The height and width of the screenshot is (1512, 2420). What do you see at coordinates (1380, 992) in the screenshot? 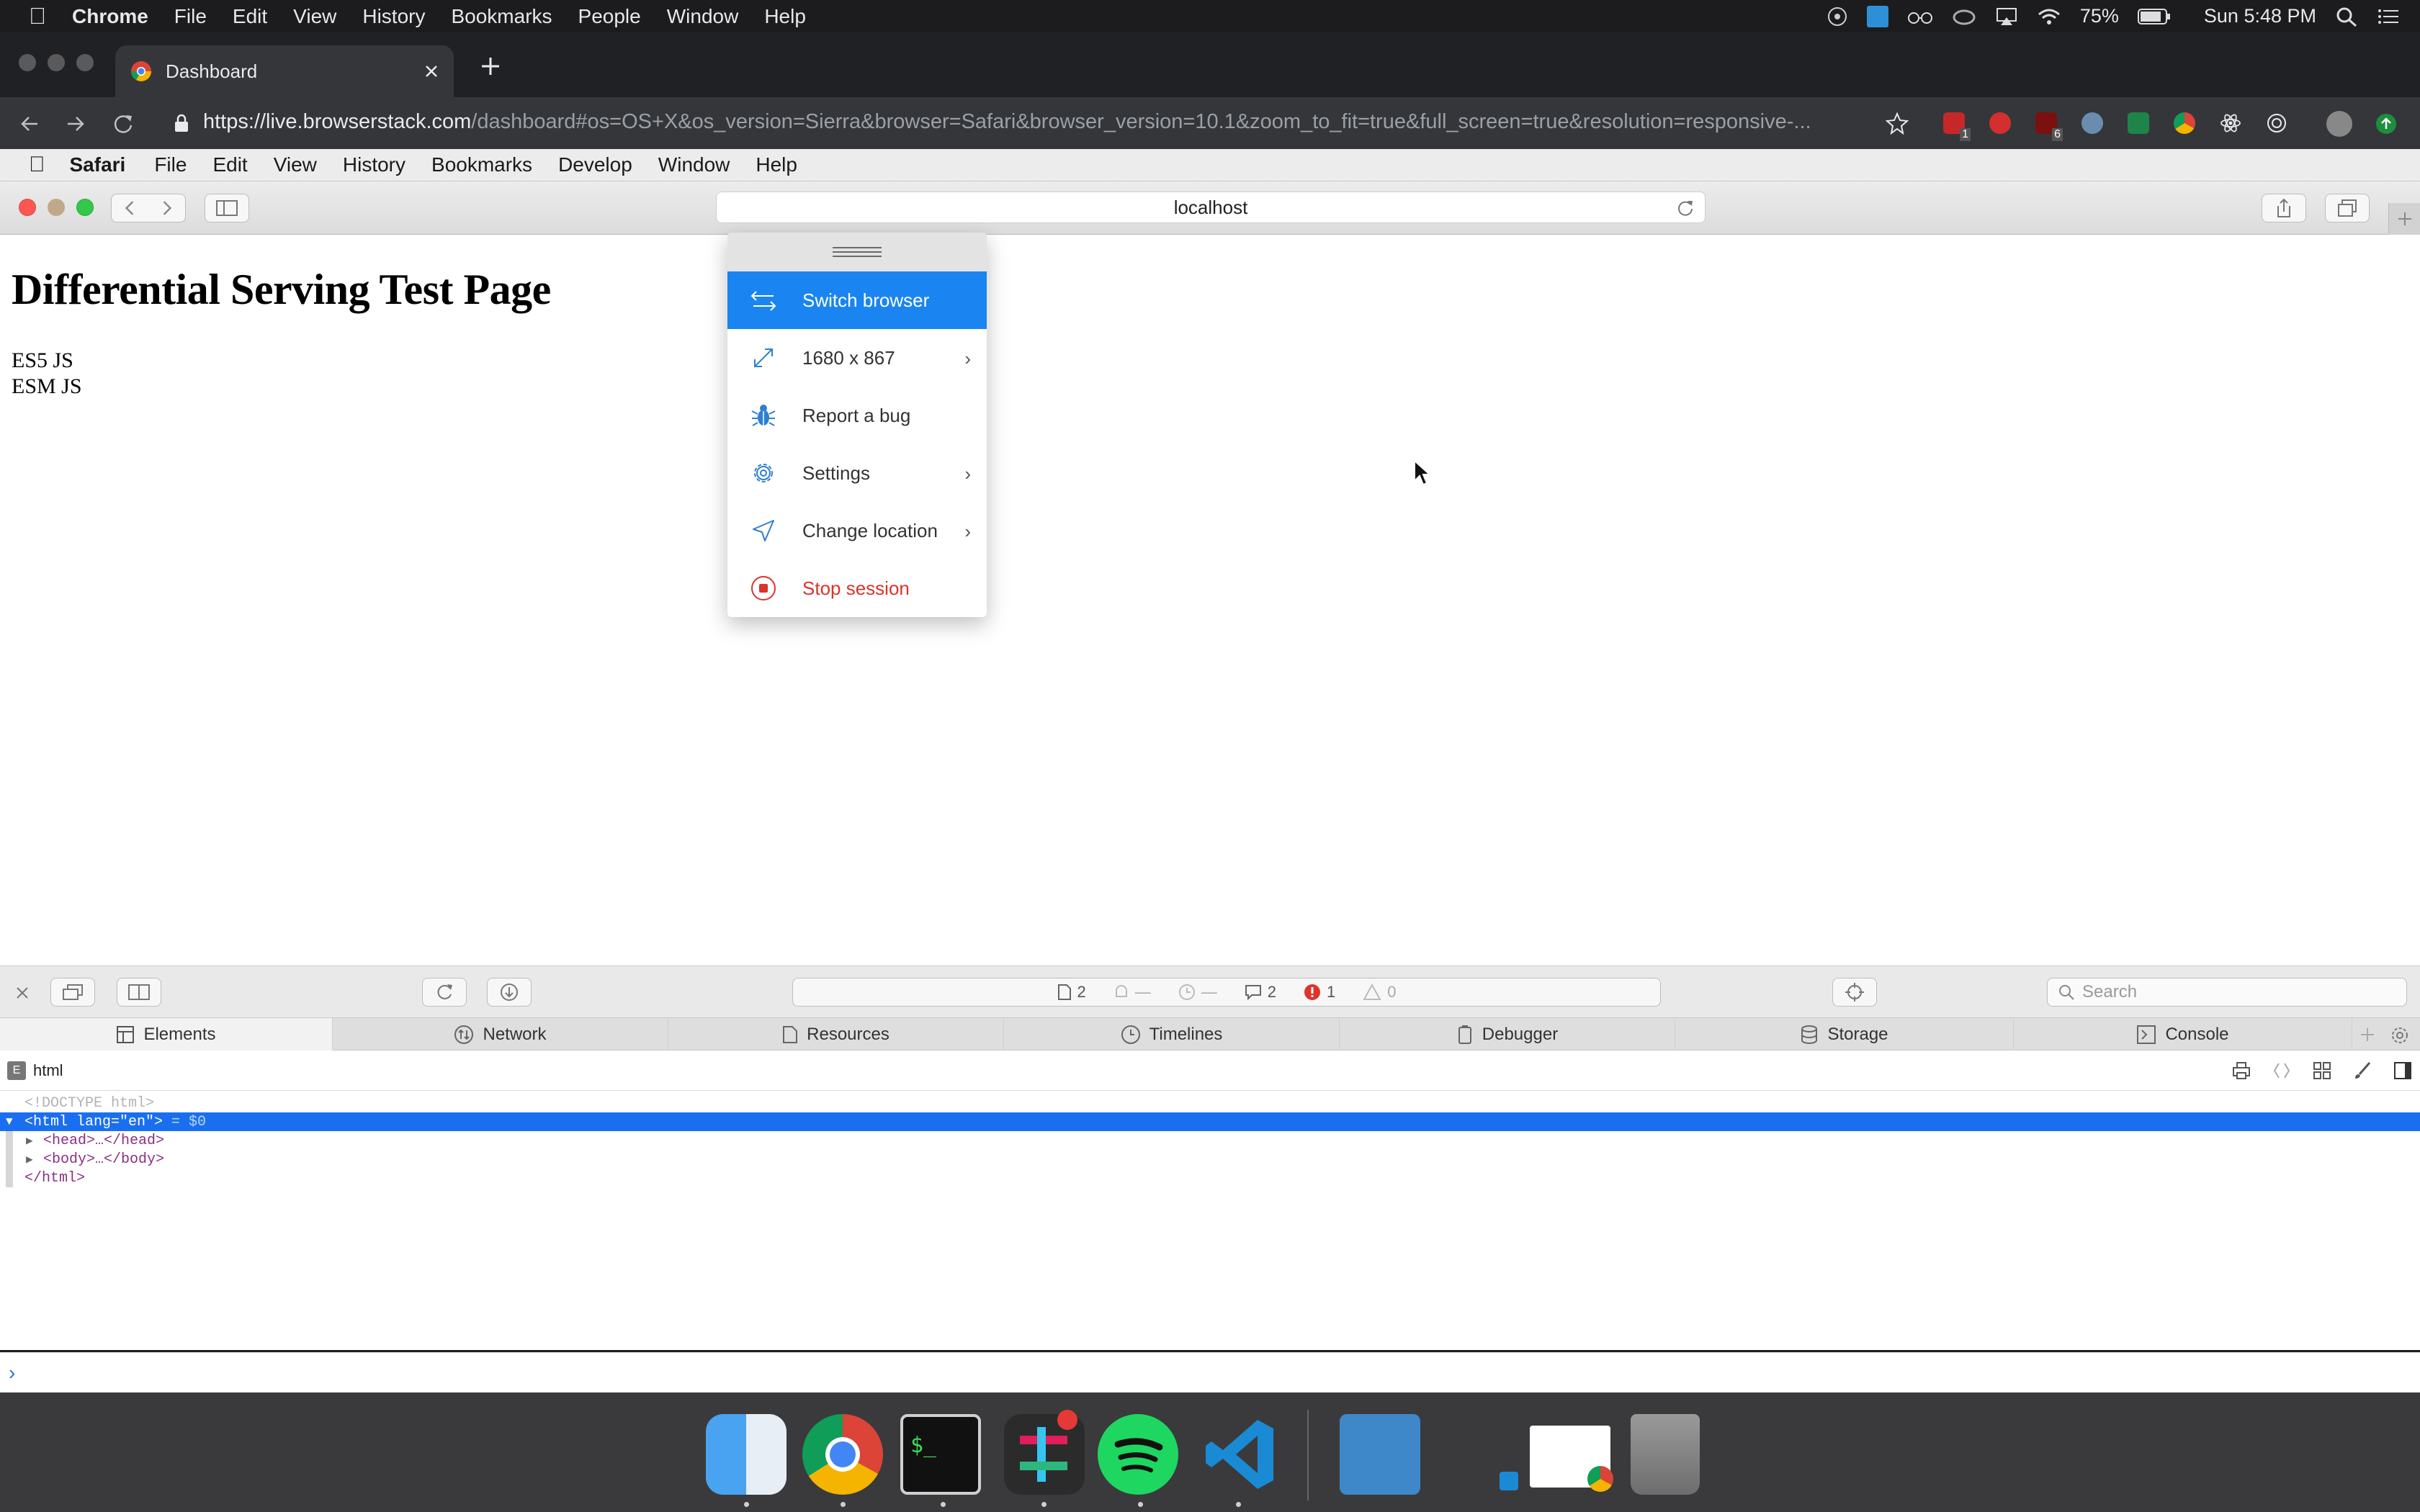
I see `warning-count: 0` at bounding box center [1380, 992].